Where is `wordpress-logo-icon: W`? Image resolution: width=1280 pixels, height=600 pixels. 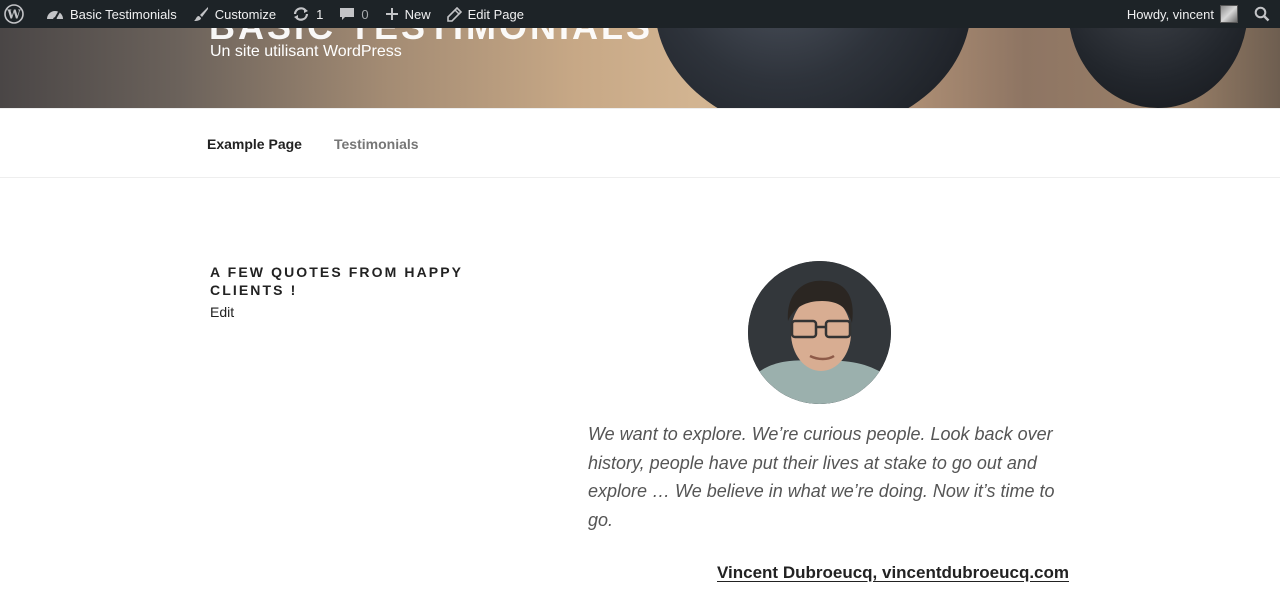 wordpress-logo-icon: W is located at coordinates (14, 14).